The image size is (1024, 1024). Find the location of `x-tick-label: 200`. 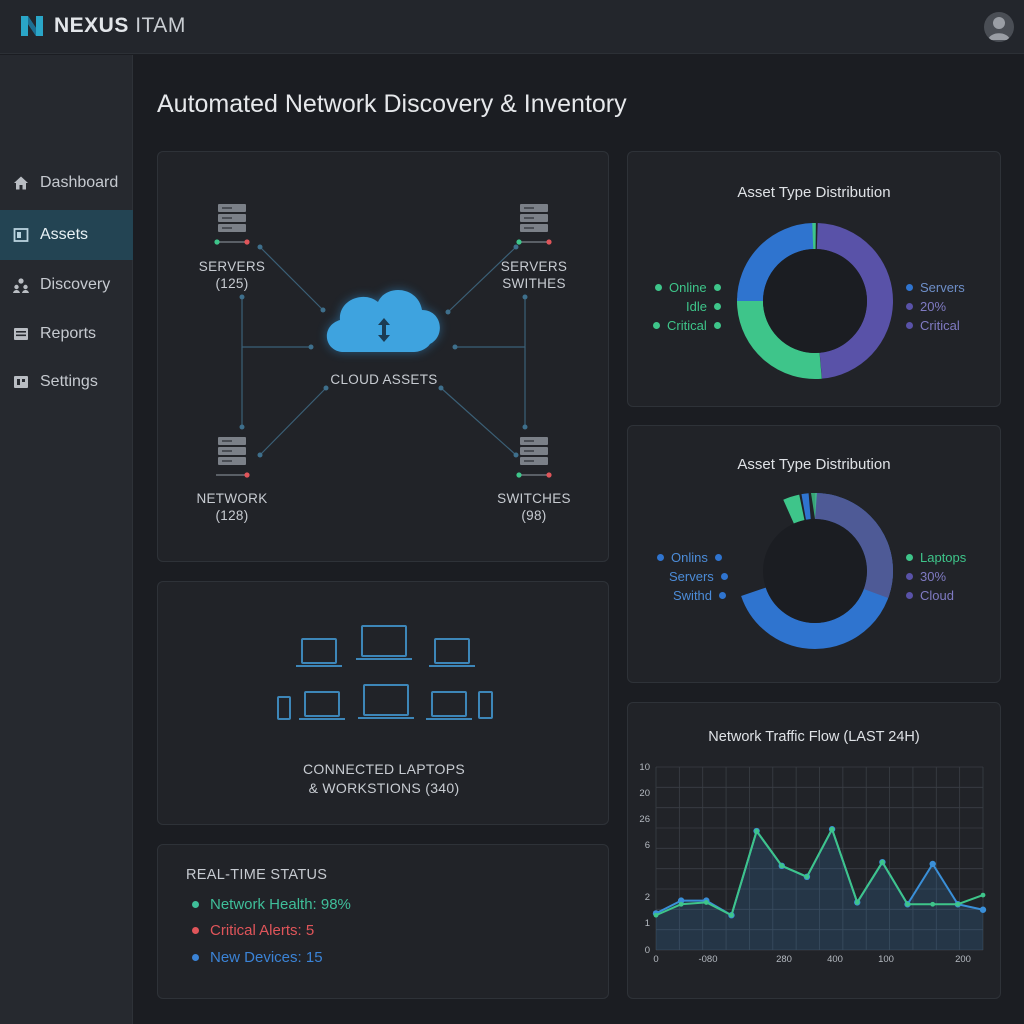

x-tick-label: 200 is located at coordinates (963, 959).